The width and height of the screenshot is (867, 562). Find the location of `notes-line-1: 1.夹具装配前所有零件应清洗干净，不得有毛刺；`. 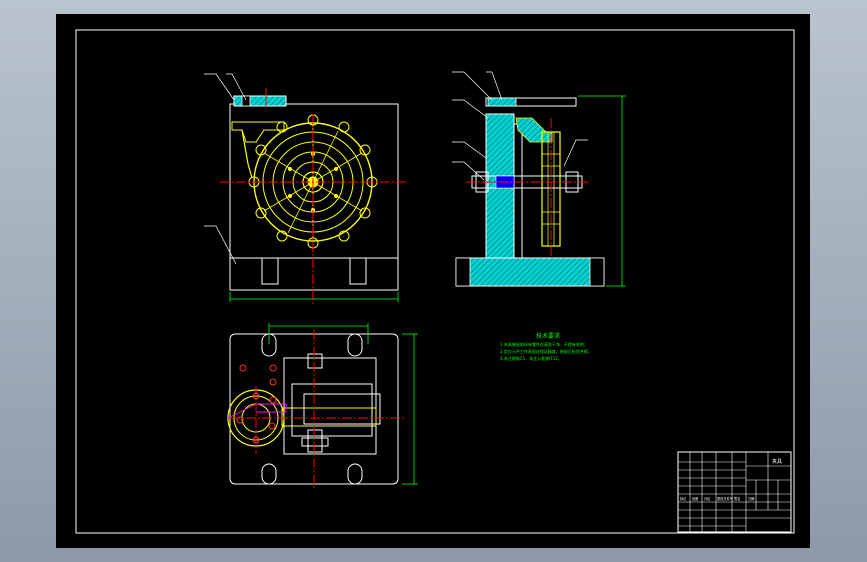

notes-line-1: 1.夹具装配前所有零件应清洗干净，不得有毛刺； is located at coordinates (544, 344).